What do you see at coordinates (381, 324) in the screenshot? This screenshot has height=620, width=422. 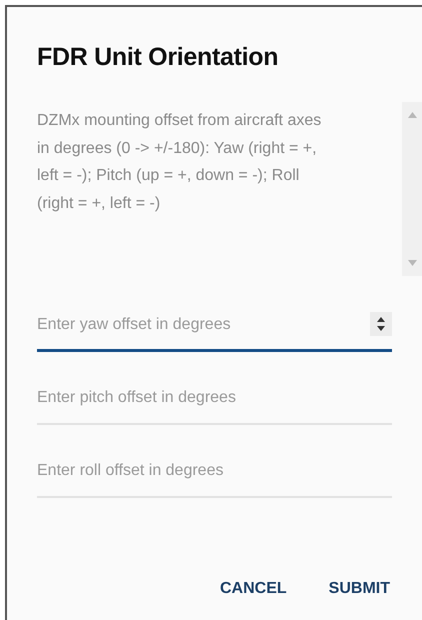 I see `spinner-icon` at bounding box center [381, 324].